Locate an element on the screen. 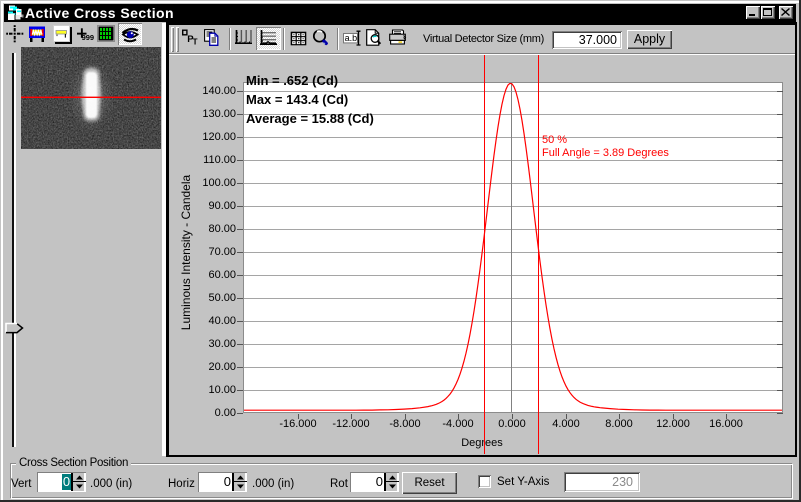  svg-text: T is located at coordinates (195, 42).